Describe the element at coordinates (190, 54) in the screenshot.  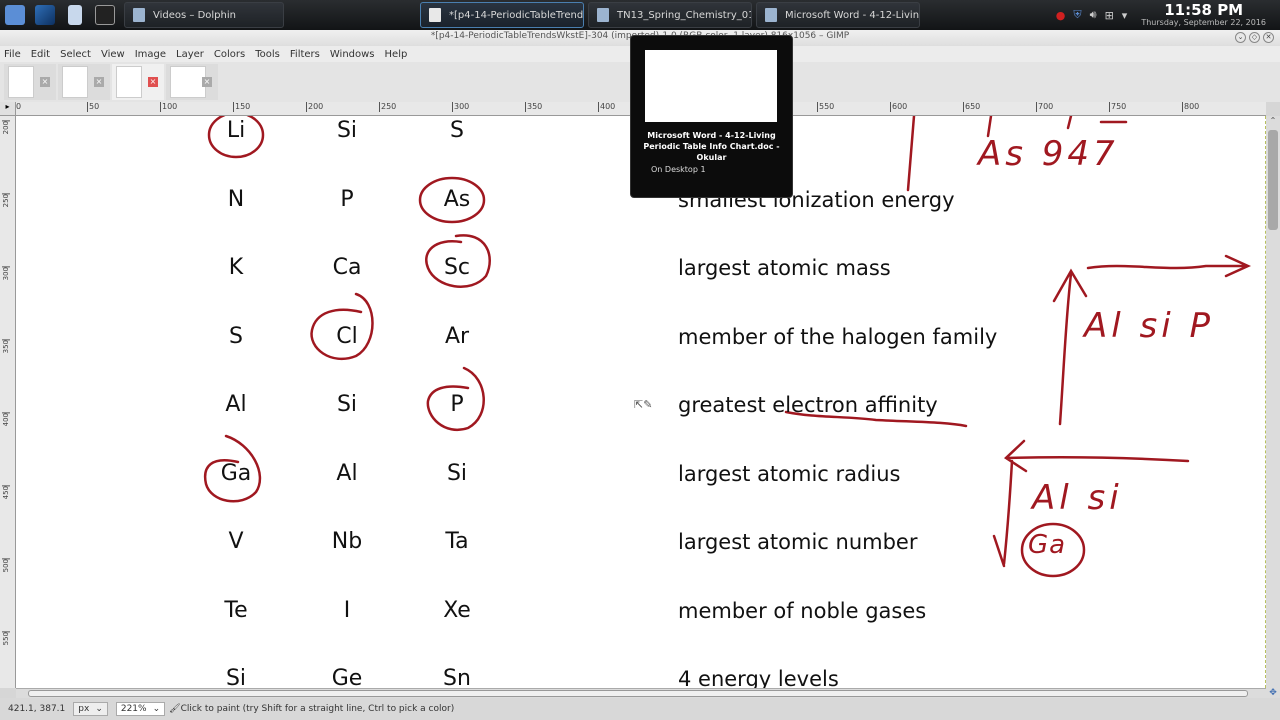
I see `menu-layer: Layer` at that location.